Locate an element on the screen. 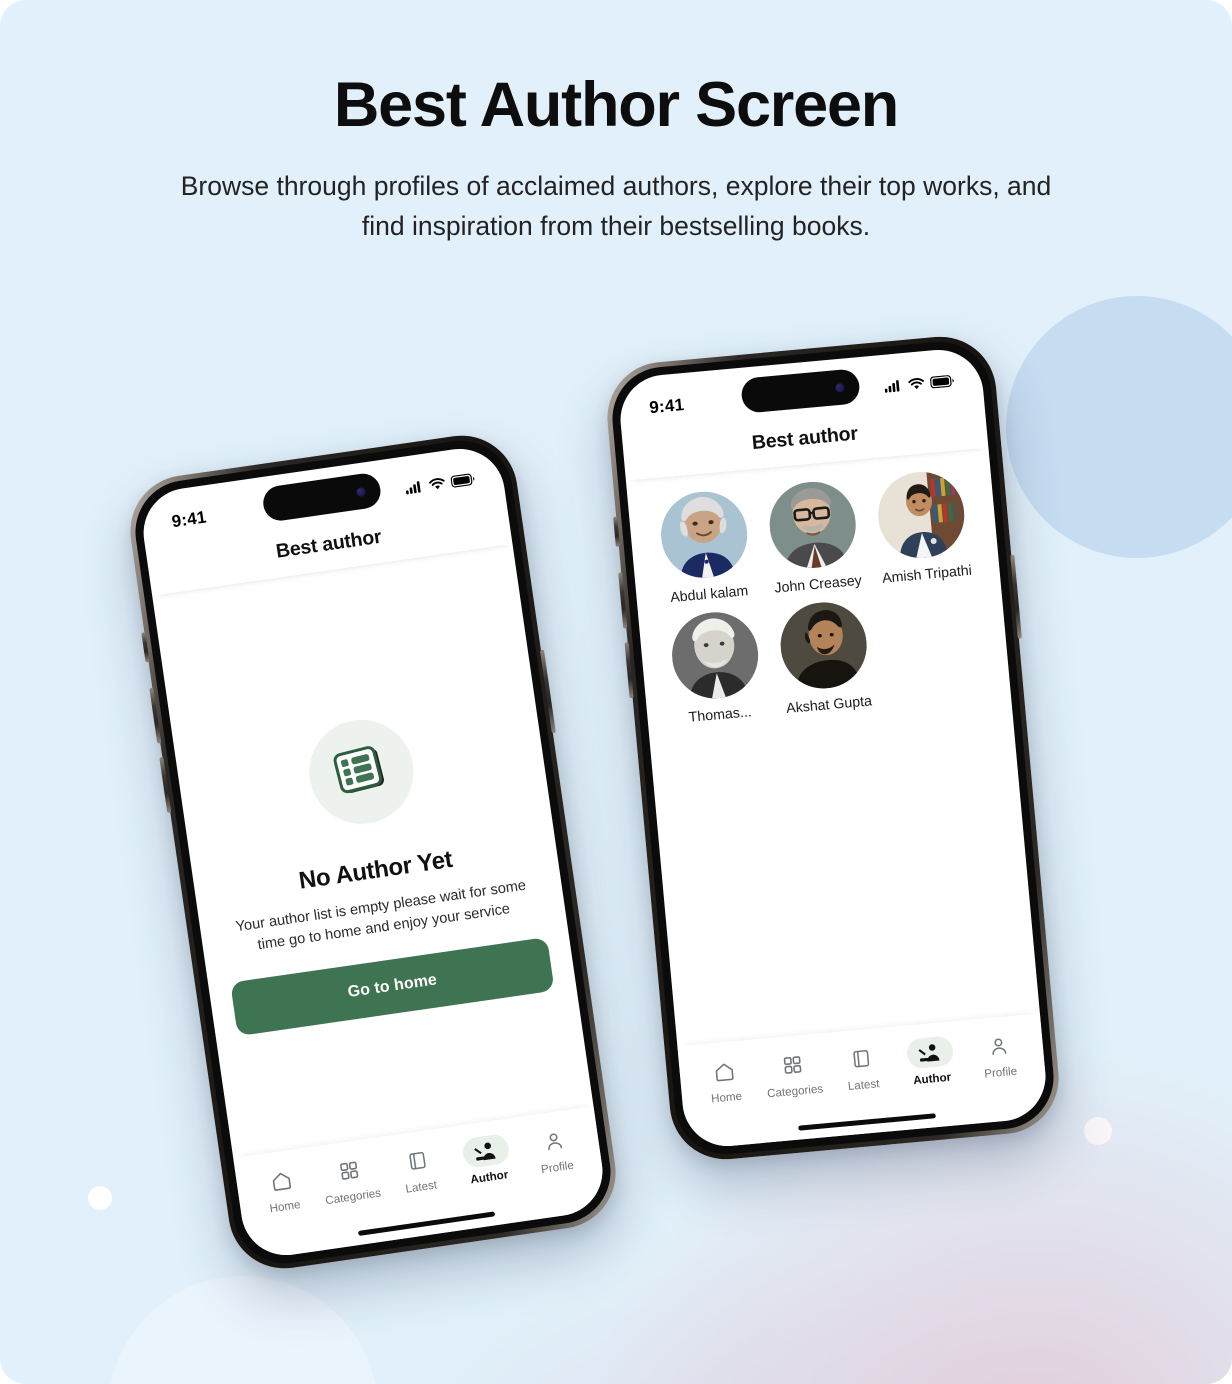 Image resolution: width=1232 pixels, height=1384 pixels. author-card: Akshat Gupta is located at coordinates (824, 658).